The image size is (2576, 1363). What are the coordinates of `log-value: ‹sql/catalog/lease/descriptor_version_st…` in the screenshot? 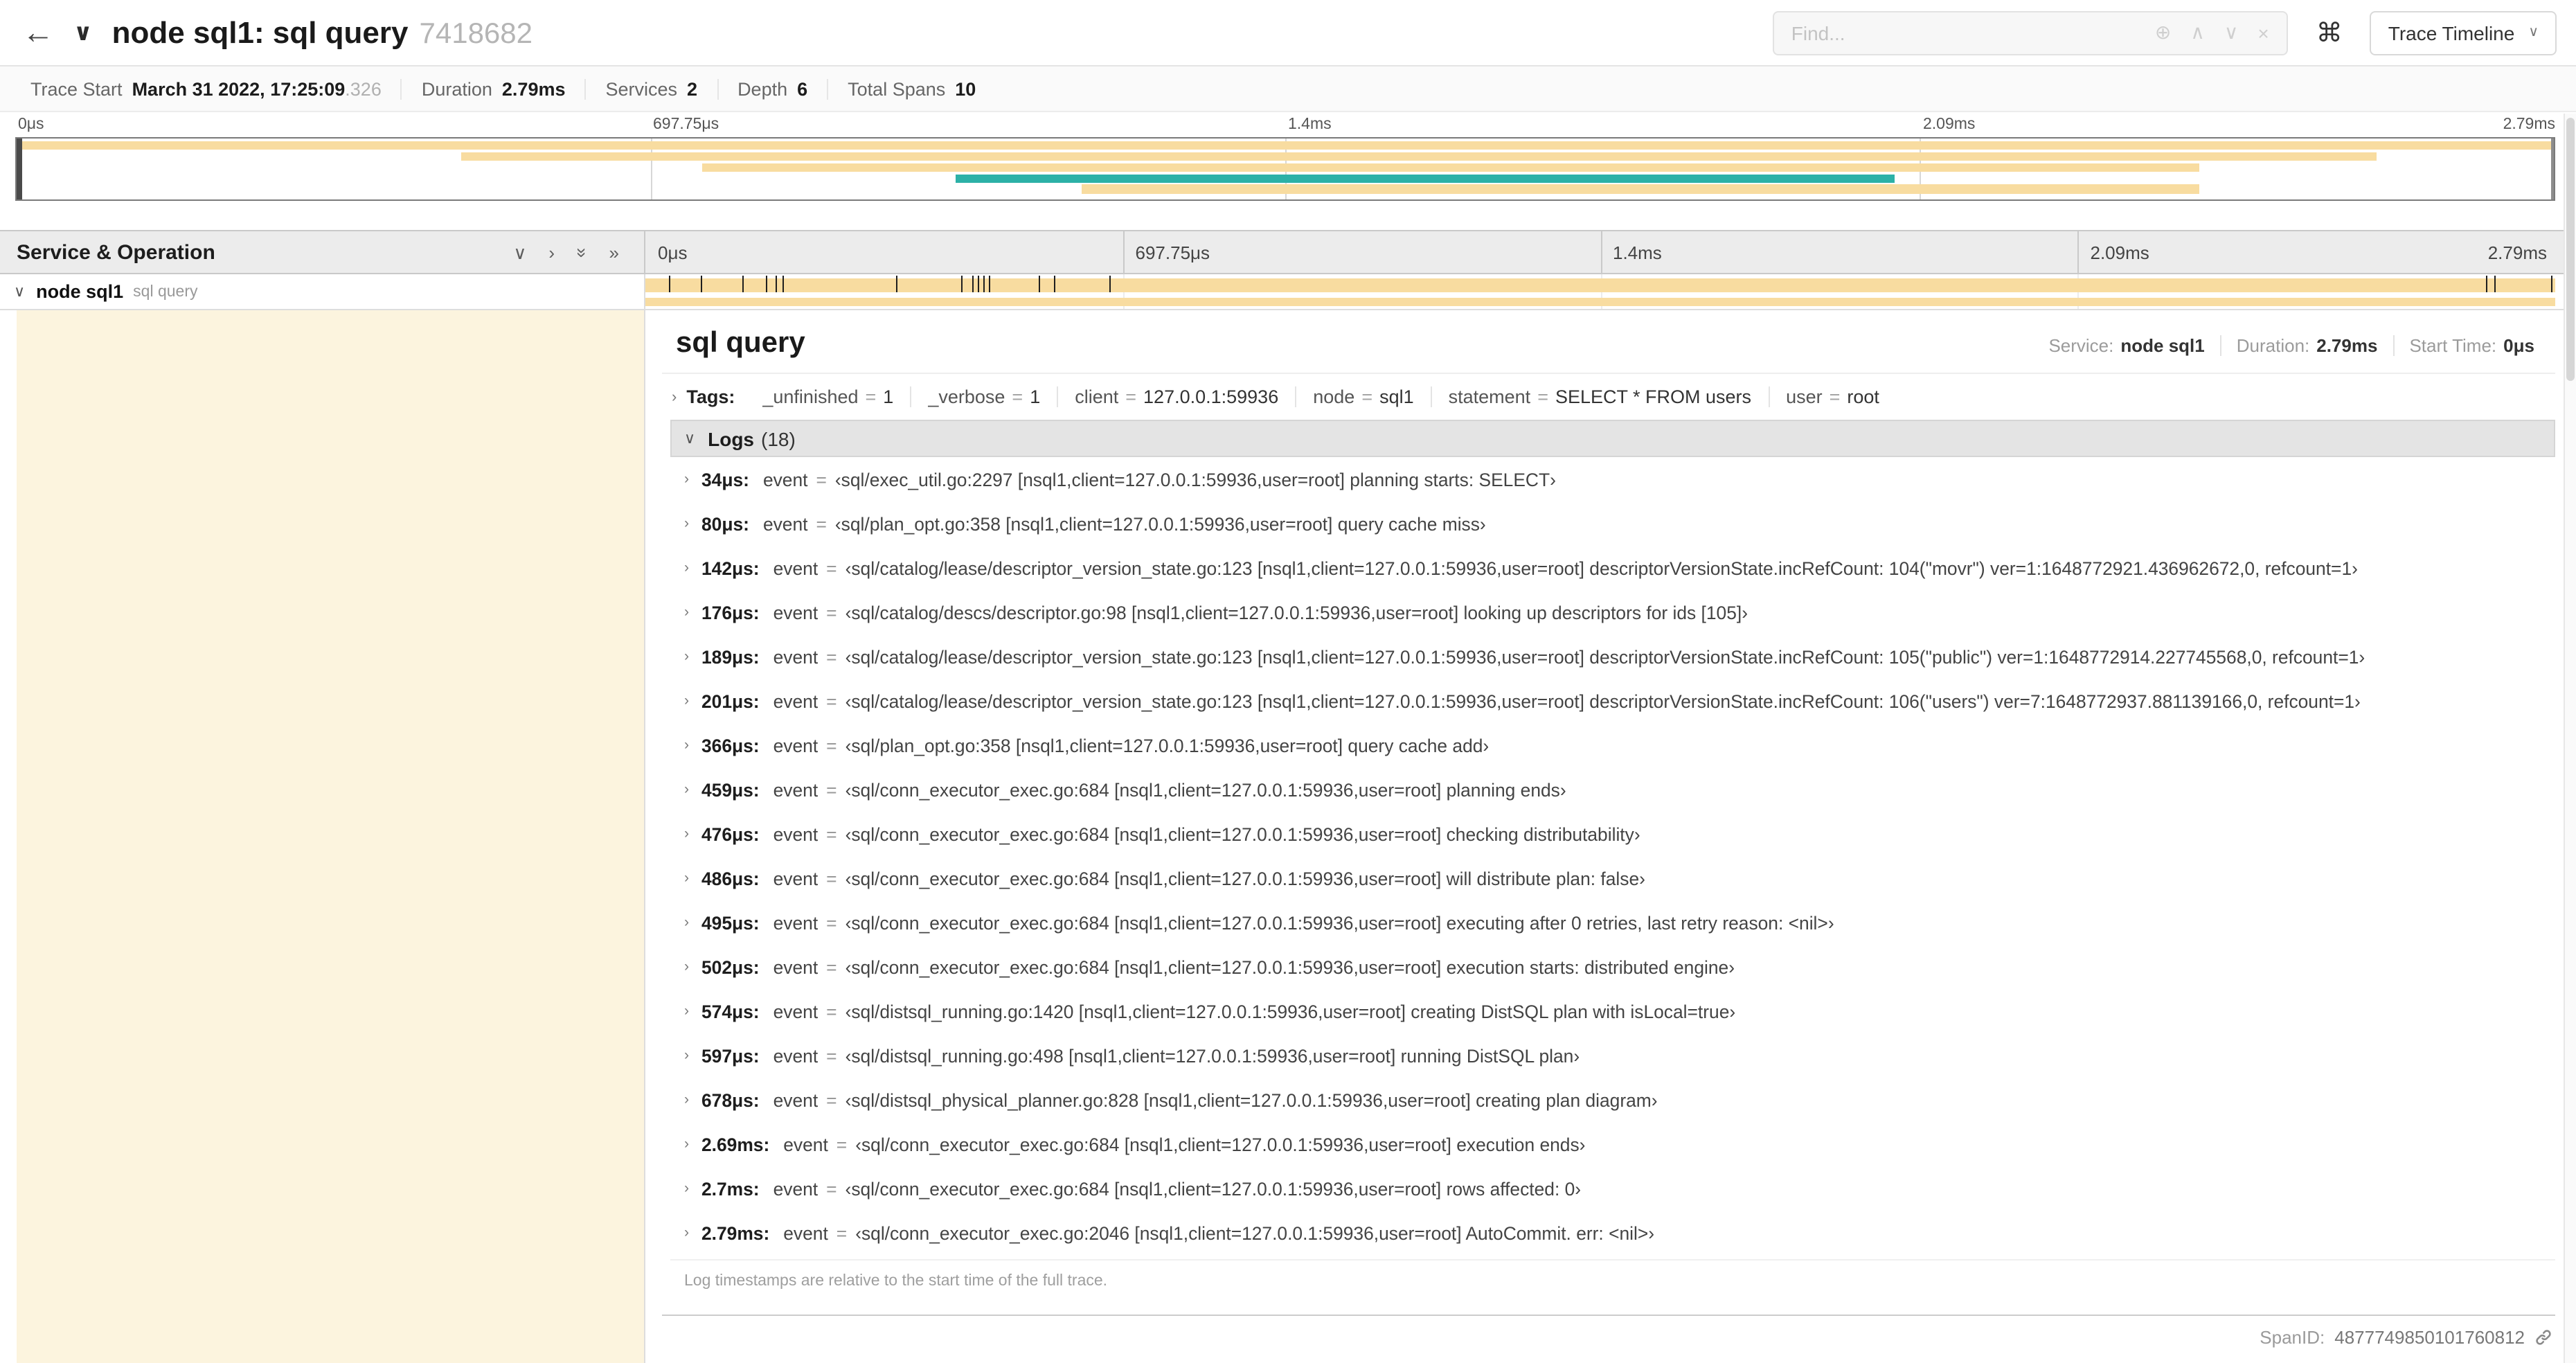 It's located at (1605, 656).